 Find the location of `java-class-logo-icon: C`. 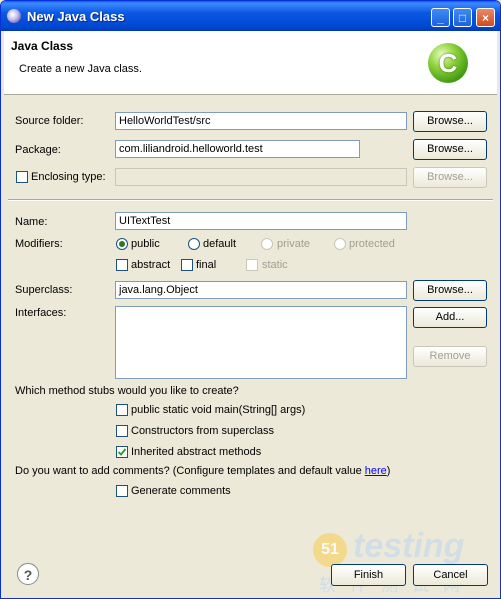

java-class-logo-icon: C is located at coordinates (448, 63).